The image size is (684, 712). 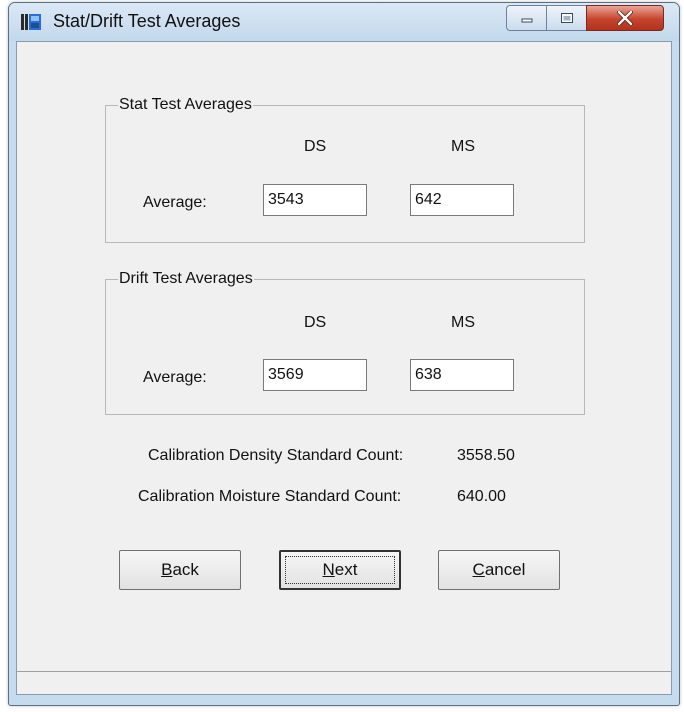 What do you see at coordinates (315, 146) in the screenshot?
I see `stat-ds-header: DS` at bounding box center [315, 146].